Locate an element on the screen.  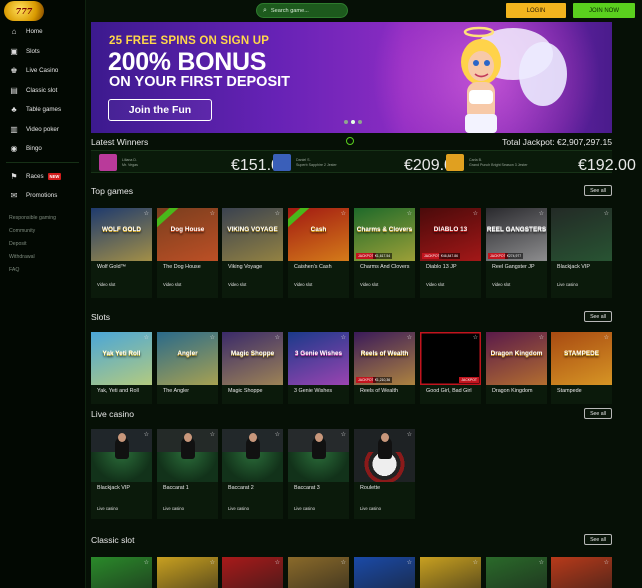
game-thumbnail: WOLF GOLD ☆ is located at coordinates (121, 234).